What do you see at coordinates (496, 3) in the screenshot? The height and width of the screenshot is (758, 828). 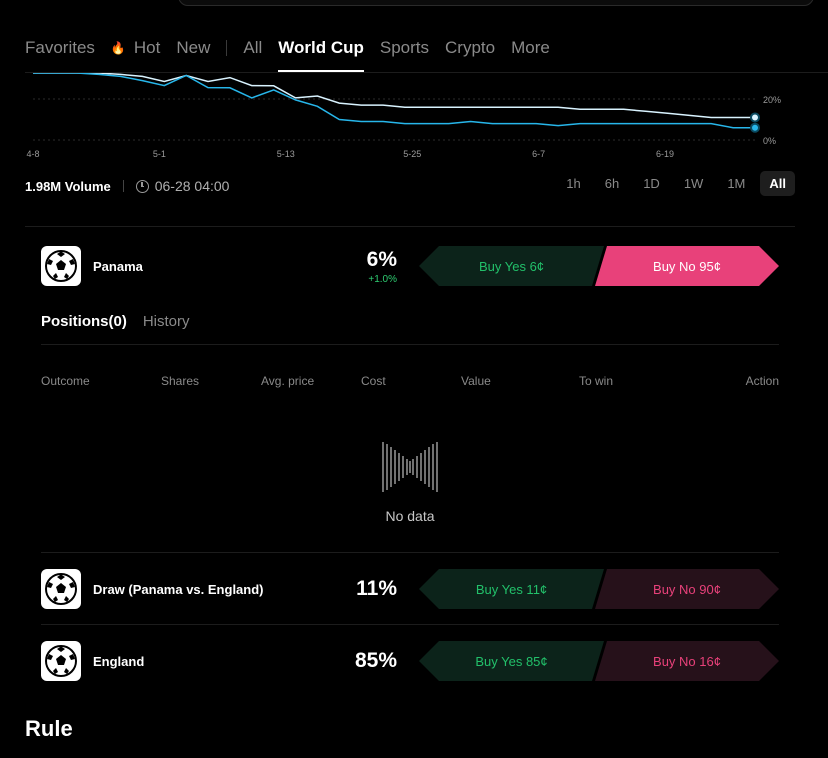 I see `search-bar` at bounding box center [496, 3].